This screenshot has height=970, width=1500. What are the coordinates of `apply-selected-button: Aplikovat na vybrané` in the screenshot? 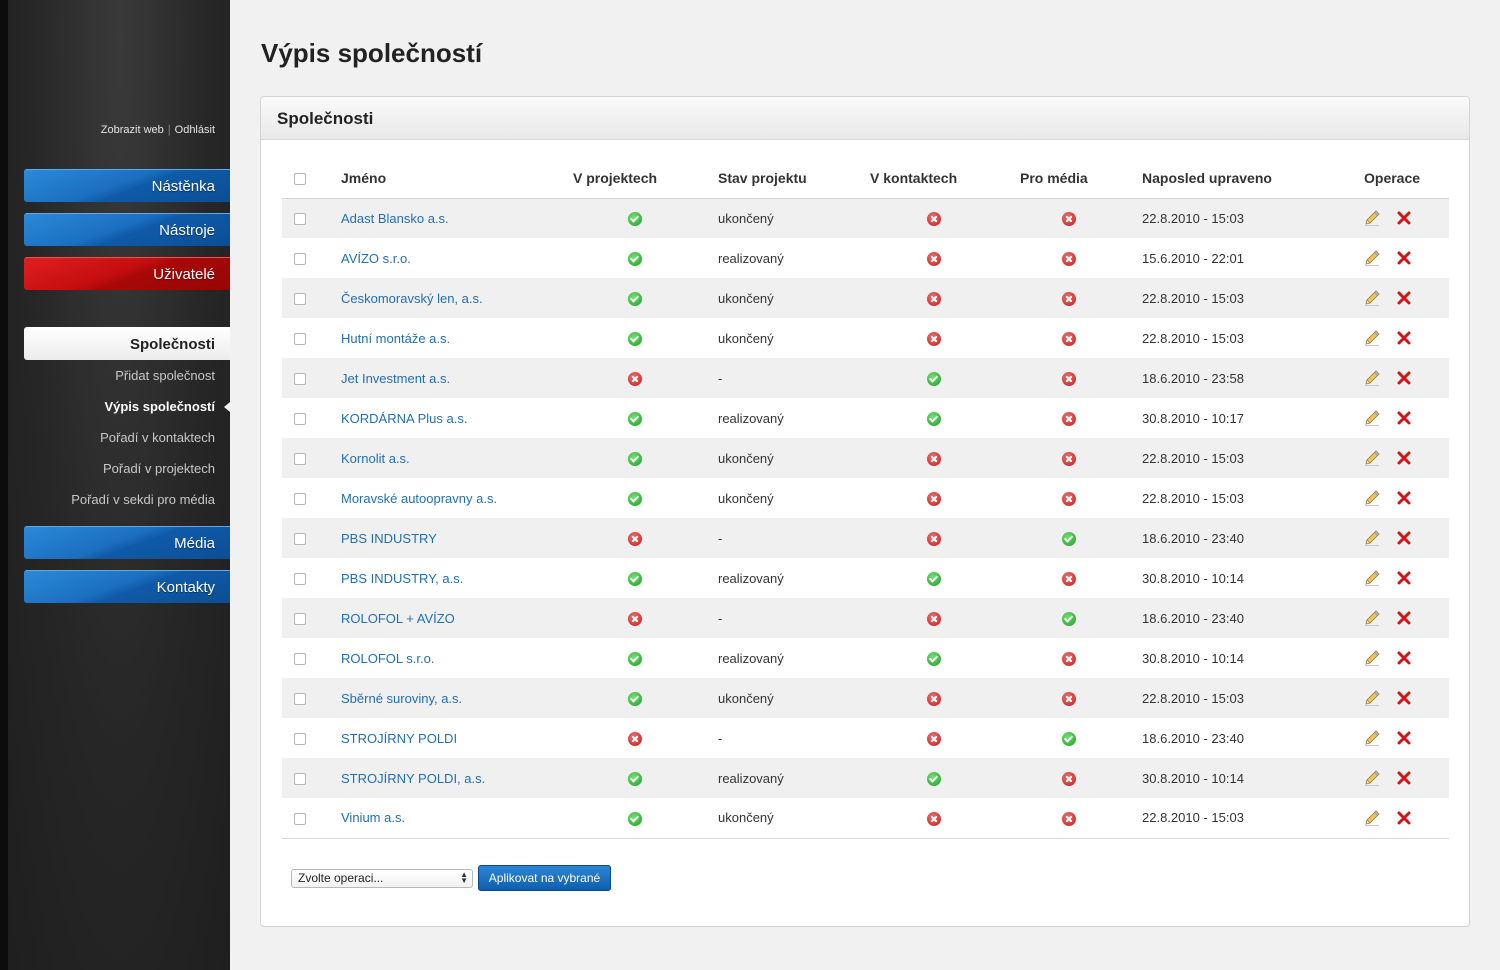 It's located at (544, 878).